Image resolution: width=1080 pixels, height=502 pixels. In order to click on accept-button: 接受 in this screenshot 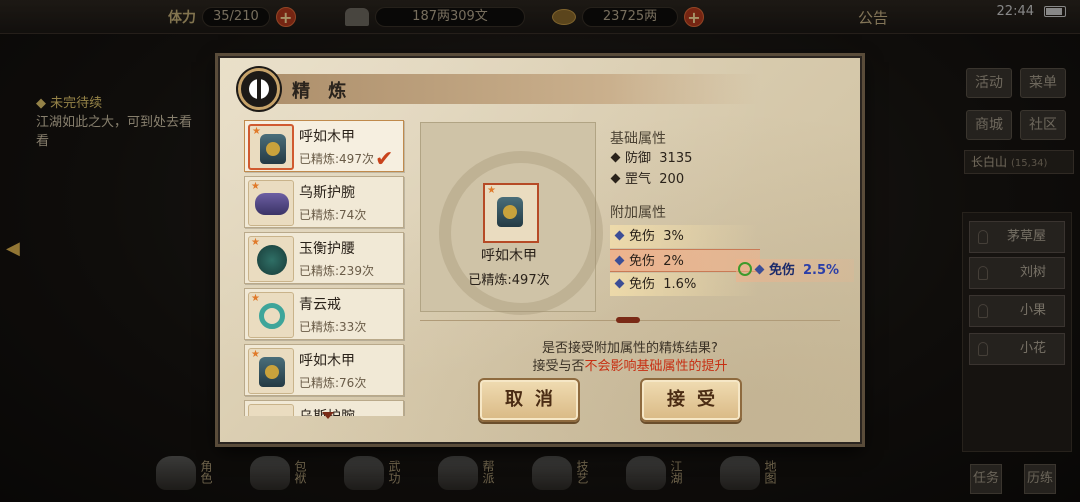, I will do `click(691, 400)`.